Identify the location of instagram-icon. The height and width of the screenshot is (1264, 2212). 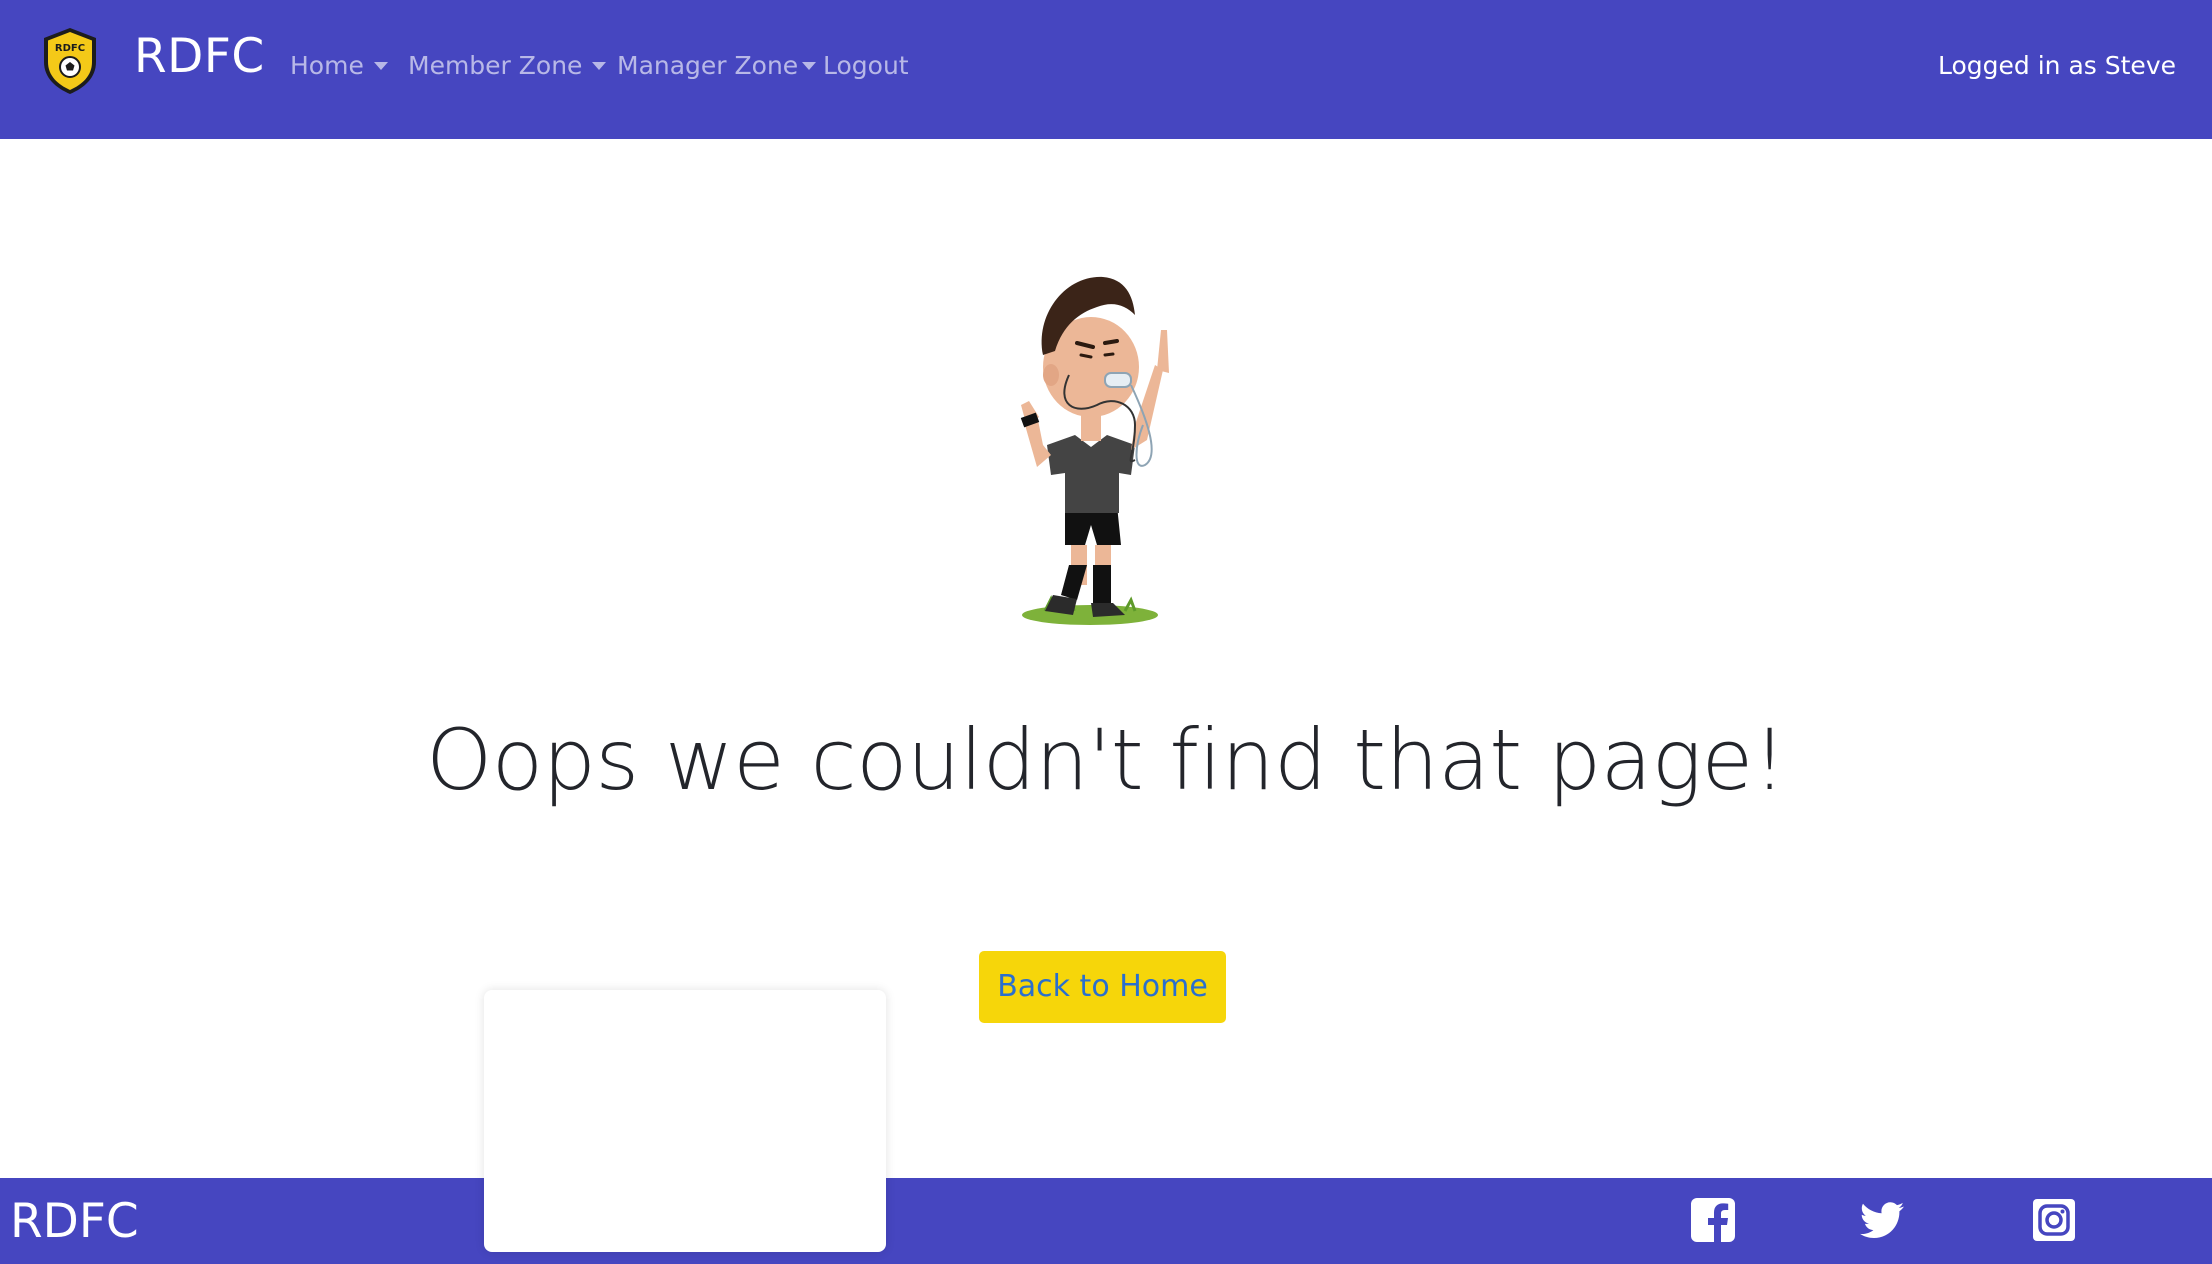
(2054, 1220).